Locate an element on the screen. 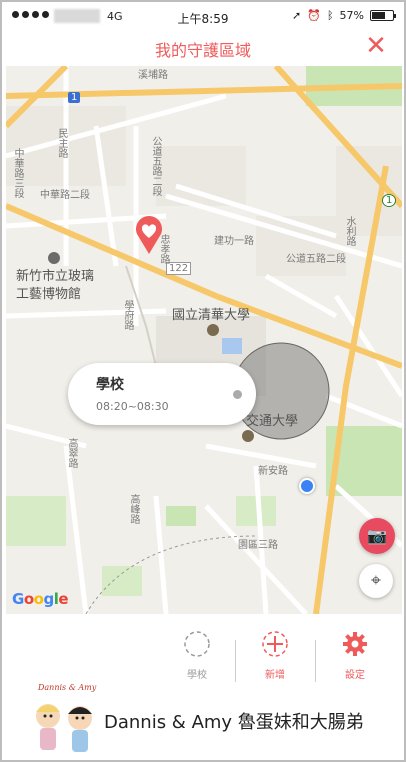  alarm-icon: ⏰ is located at coordinates (314, 15).